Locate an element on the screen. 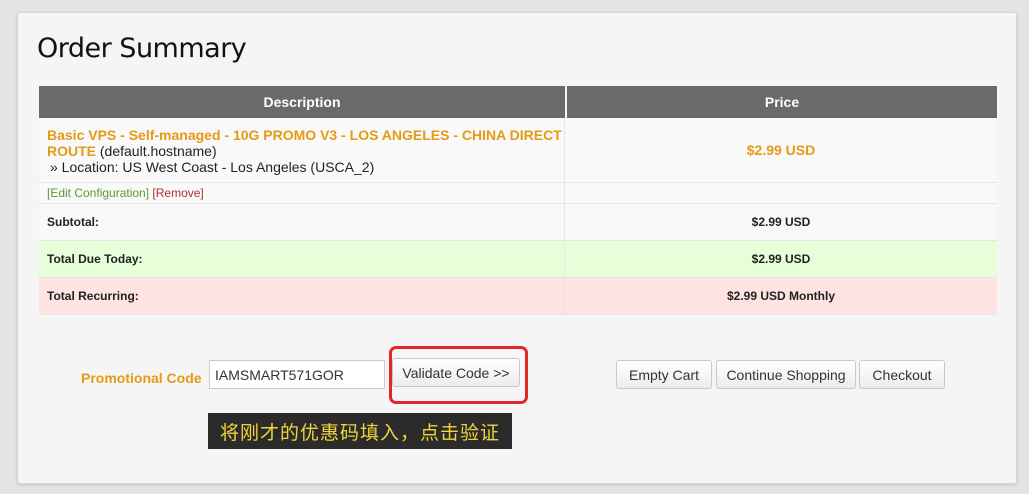 The height and width of the screenshot is (494, 1029). subtotal-value: $2.99 USD is located at coordinates (781, 222).